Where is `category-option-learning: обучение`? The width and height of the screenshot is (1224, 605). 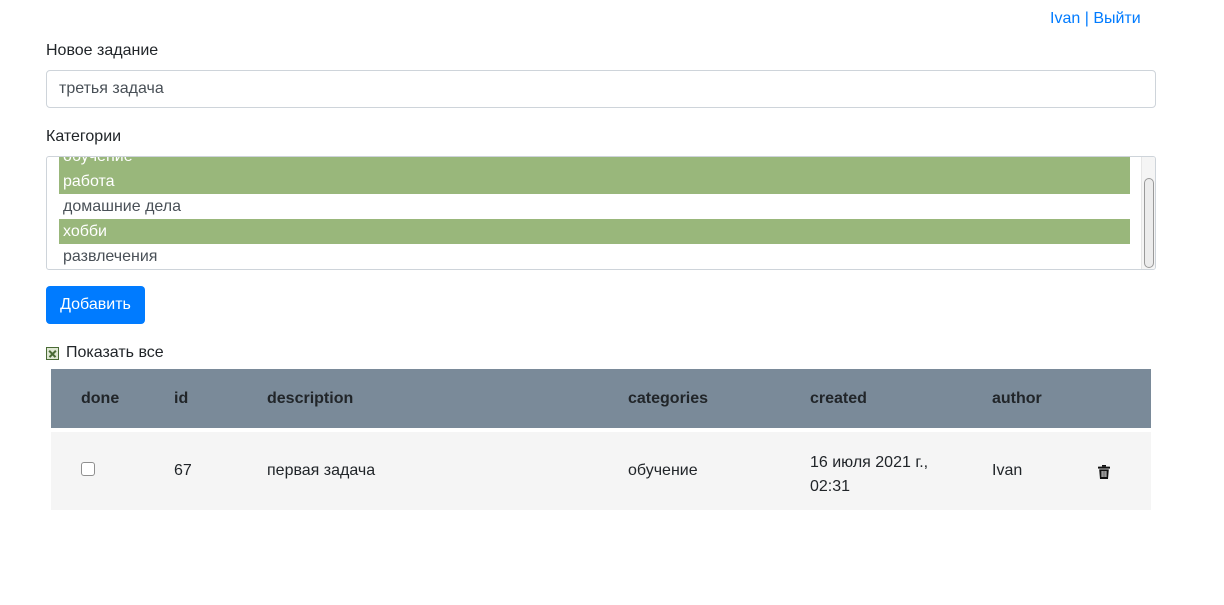 category-option-learning: обучение is located at coordinates (594, 163).